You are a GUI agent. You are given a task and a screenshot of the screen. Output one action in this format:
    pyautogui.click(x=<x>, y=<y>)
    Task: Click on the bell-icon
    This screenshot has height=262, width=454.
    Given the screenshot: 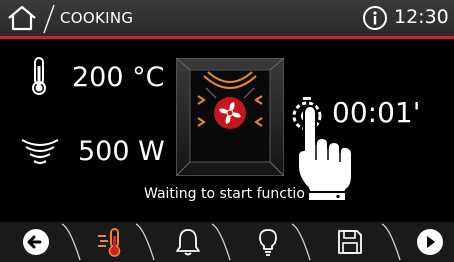 What is the action you would take?
    pyautogui.click(x=188, y=242)
    